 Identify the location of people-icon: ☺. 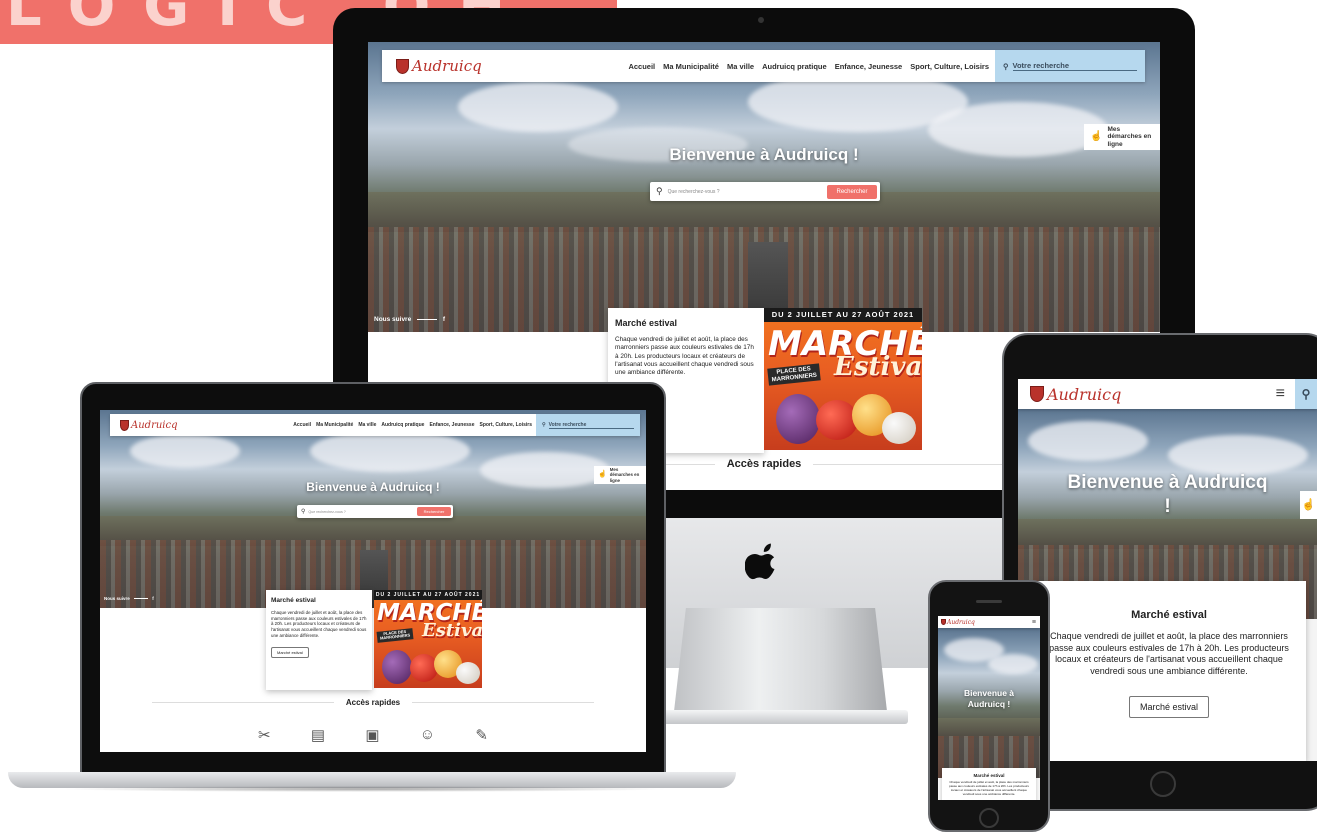
(427, 735).